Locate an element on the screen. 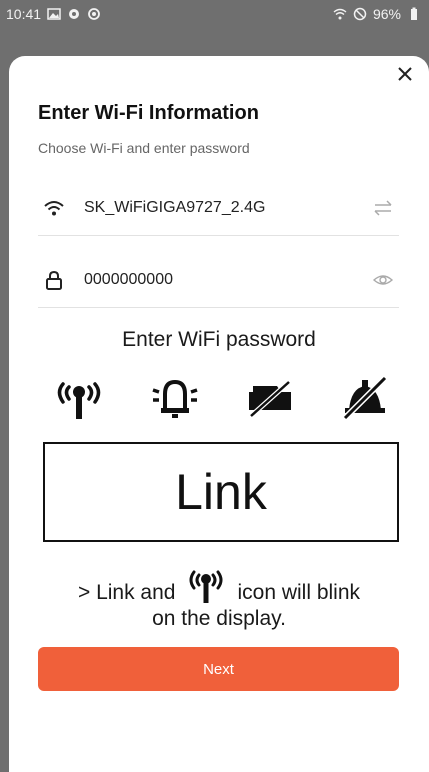 The height and width of the screenshot is (772, 429). cloud-crossed-icon is located at coordinates (271, 397).